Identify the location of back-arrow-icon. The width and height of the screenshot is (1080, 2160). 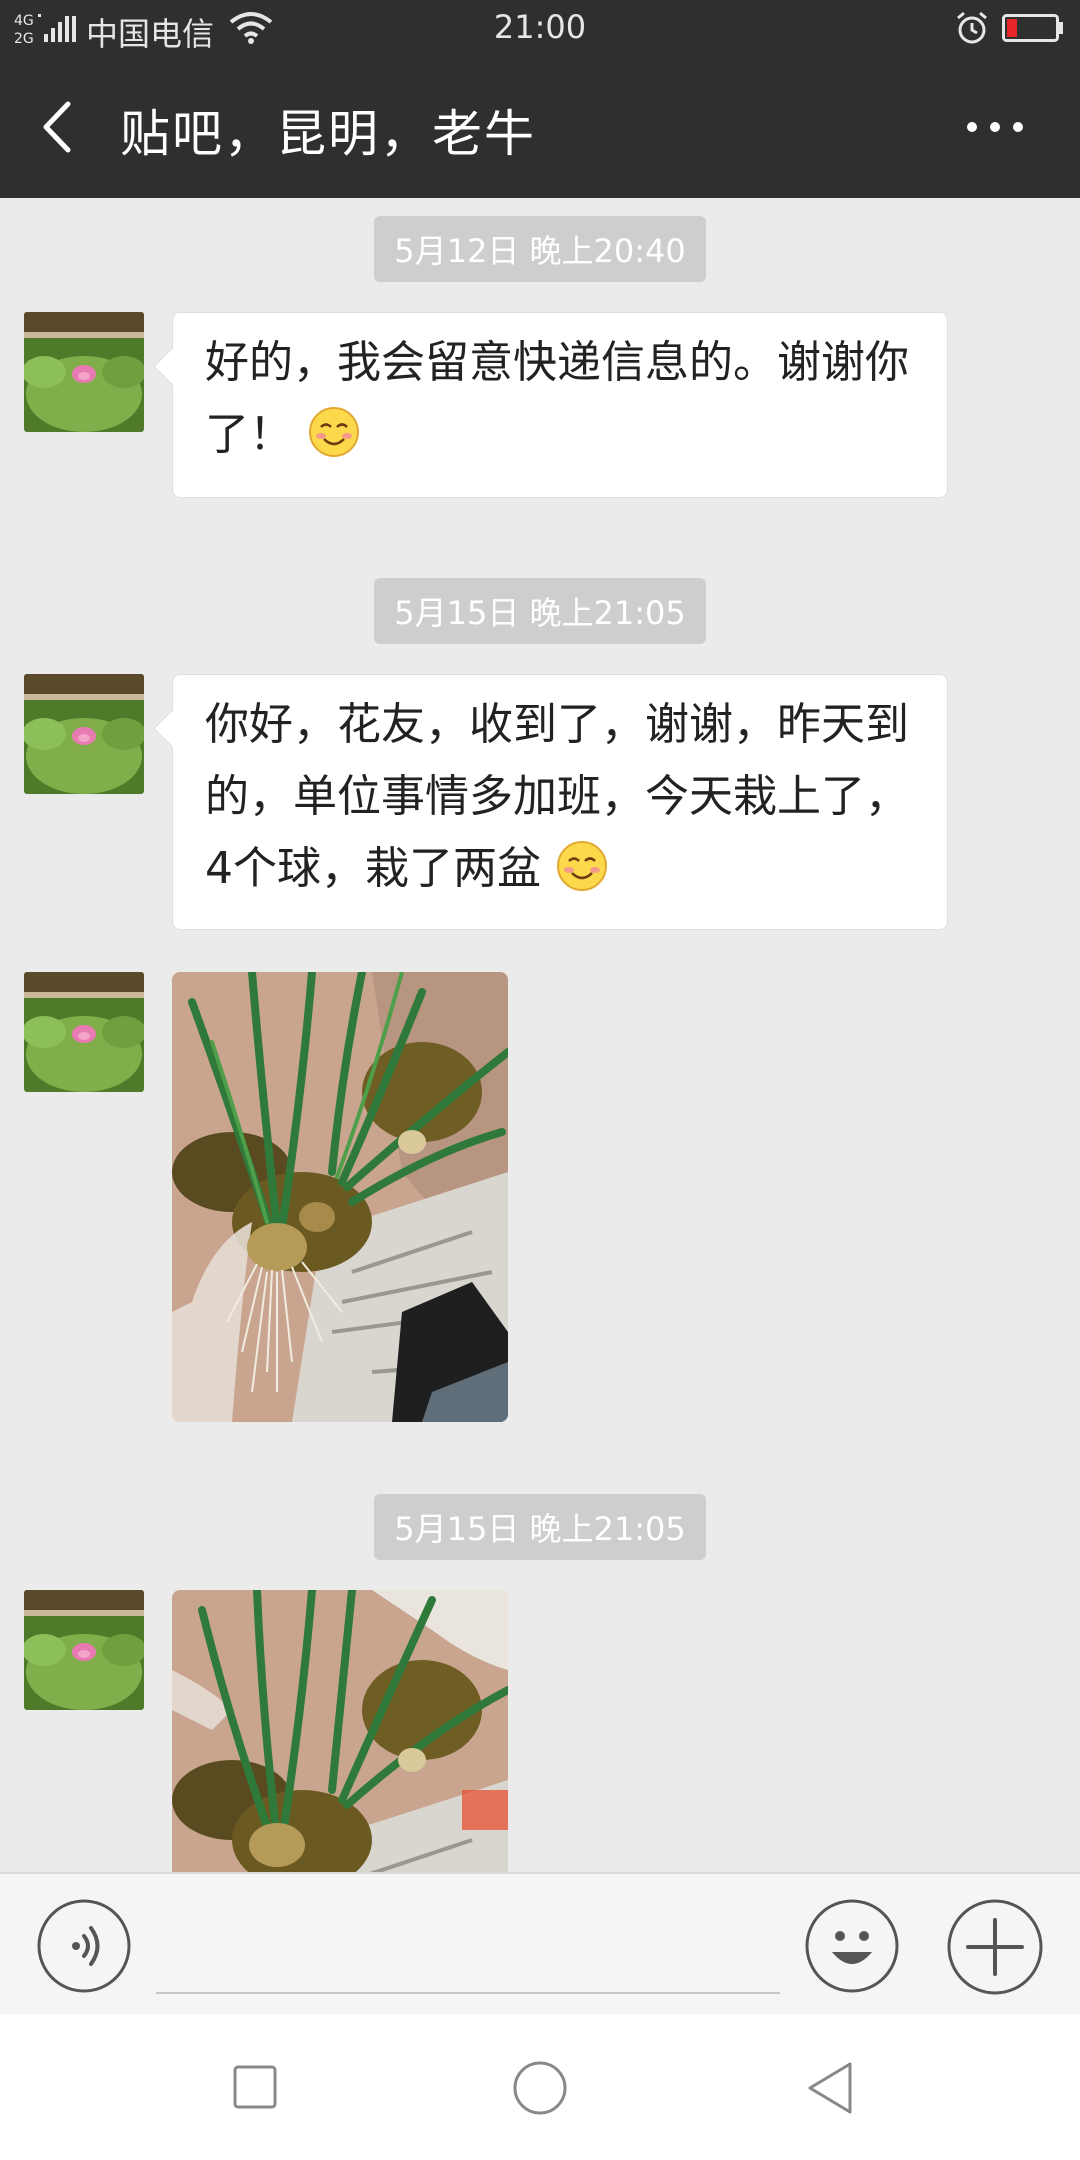
(58, 127).